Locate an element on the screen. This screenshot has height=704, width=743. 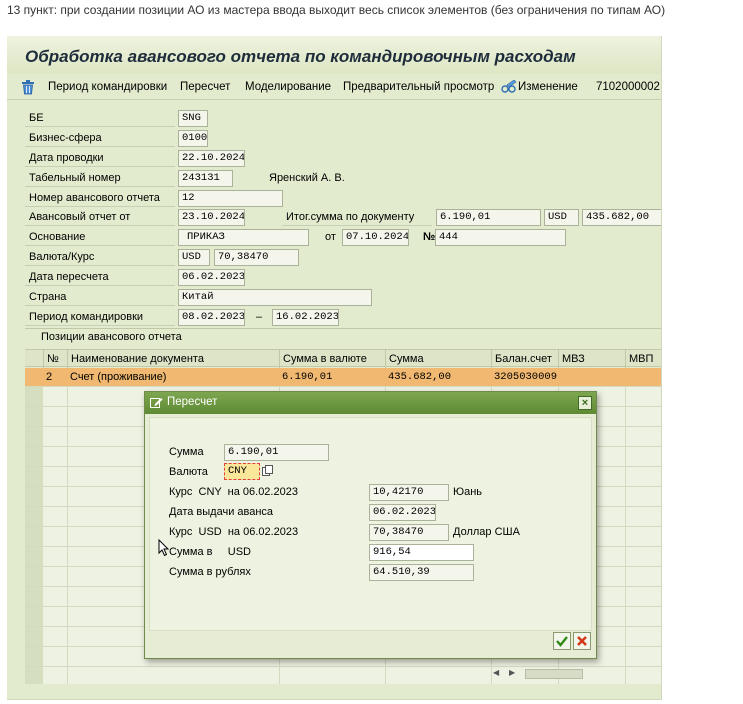
report-from-field: 23.10.2024 is located at coordinates (211, 217).